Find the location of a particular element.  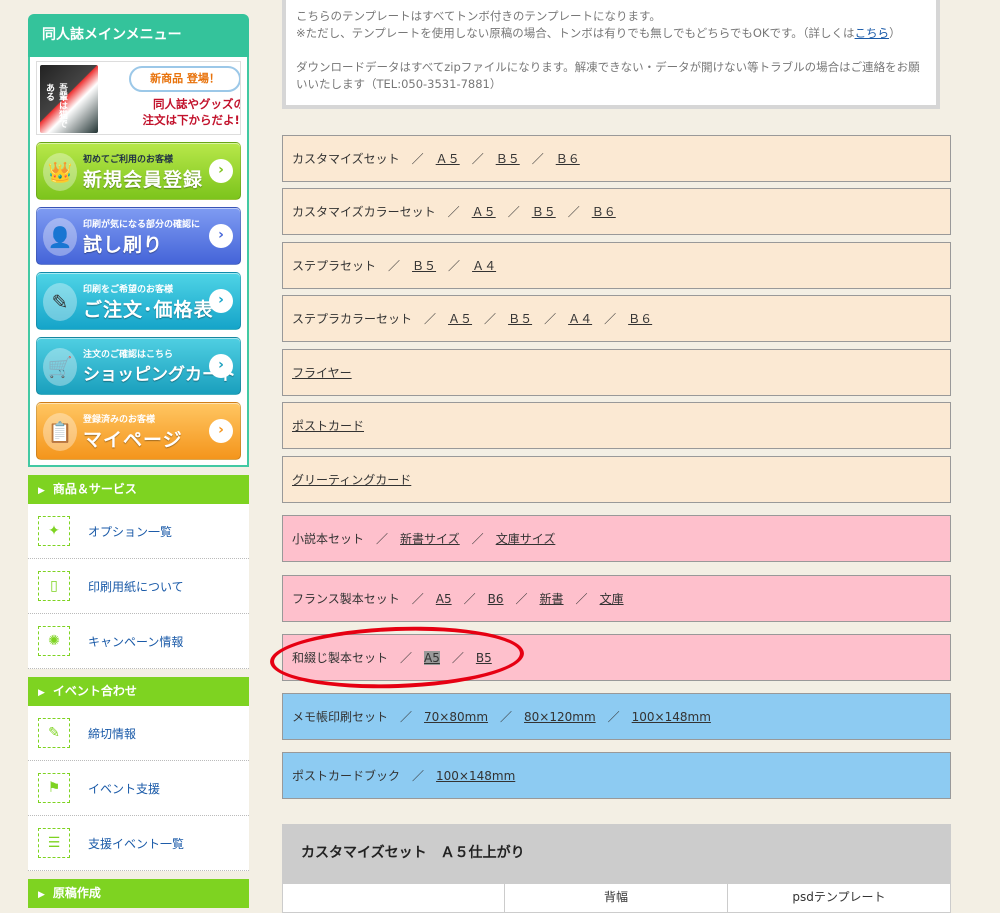

test-print-label: 試し刷り is located at coordinates (123, 245).